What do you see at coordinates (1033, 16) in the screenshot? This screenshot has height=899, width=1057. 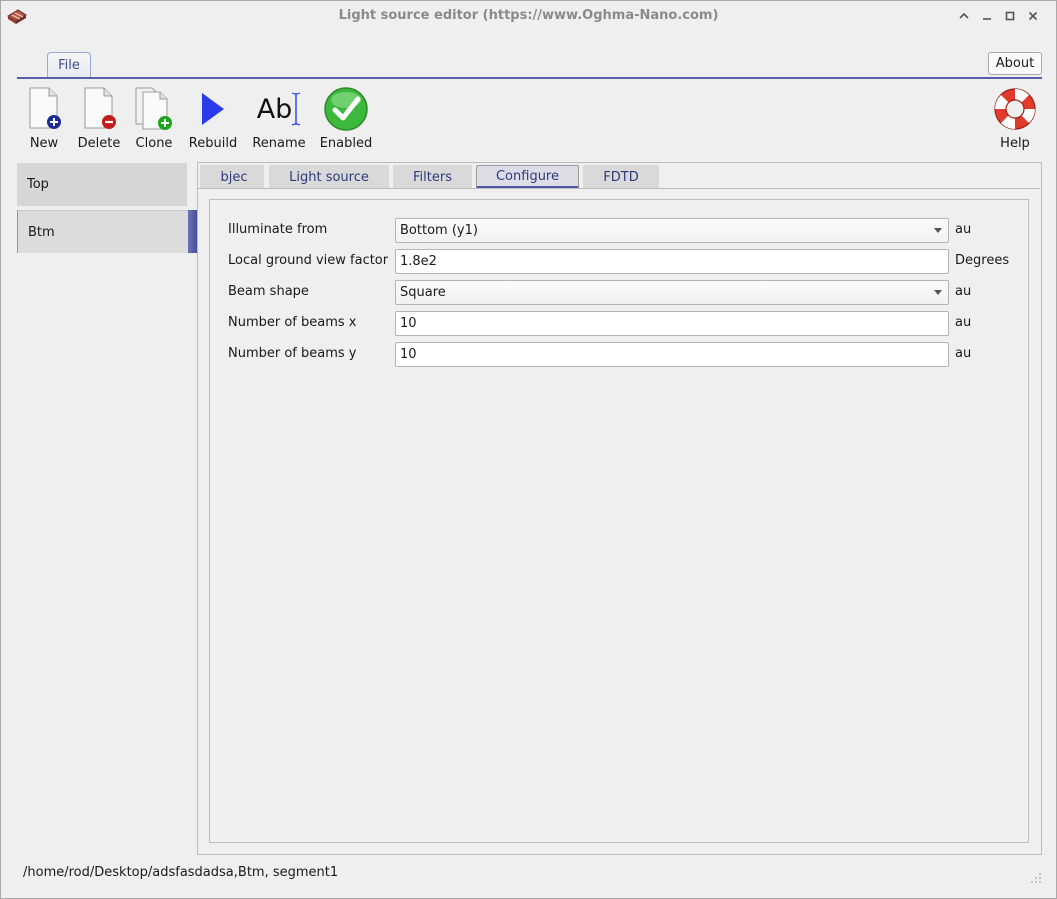 I see `close-icon` at bounding box center [1033, 16].